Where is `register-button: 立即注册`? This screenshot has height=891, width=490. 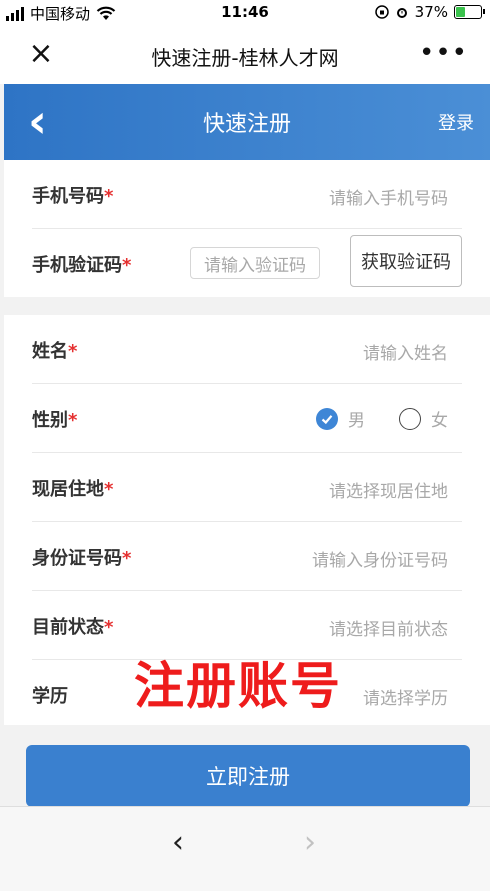 register-button: 立即注册 is located at coordinates (248, 776).